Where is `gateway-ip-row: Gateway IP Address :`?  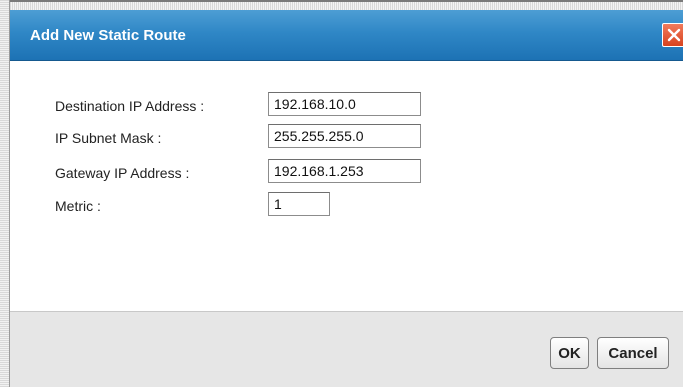
gateway-ip-row: Gateway IP Address : is located at coordinates (346, 173).